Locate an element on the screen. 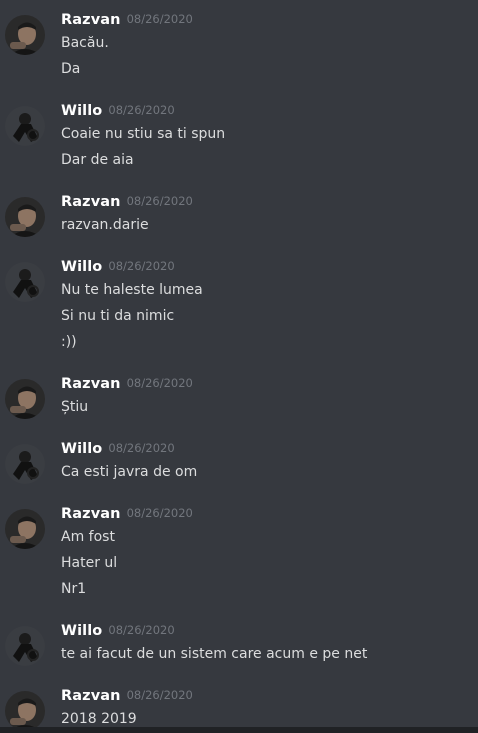 This screenshot has width=478, height=733. message-text: Bacău. is located at coordinates (85, 43).